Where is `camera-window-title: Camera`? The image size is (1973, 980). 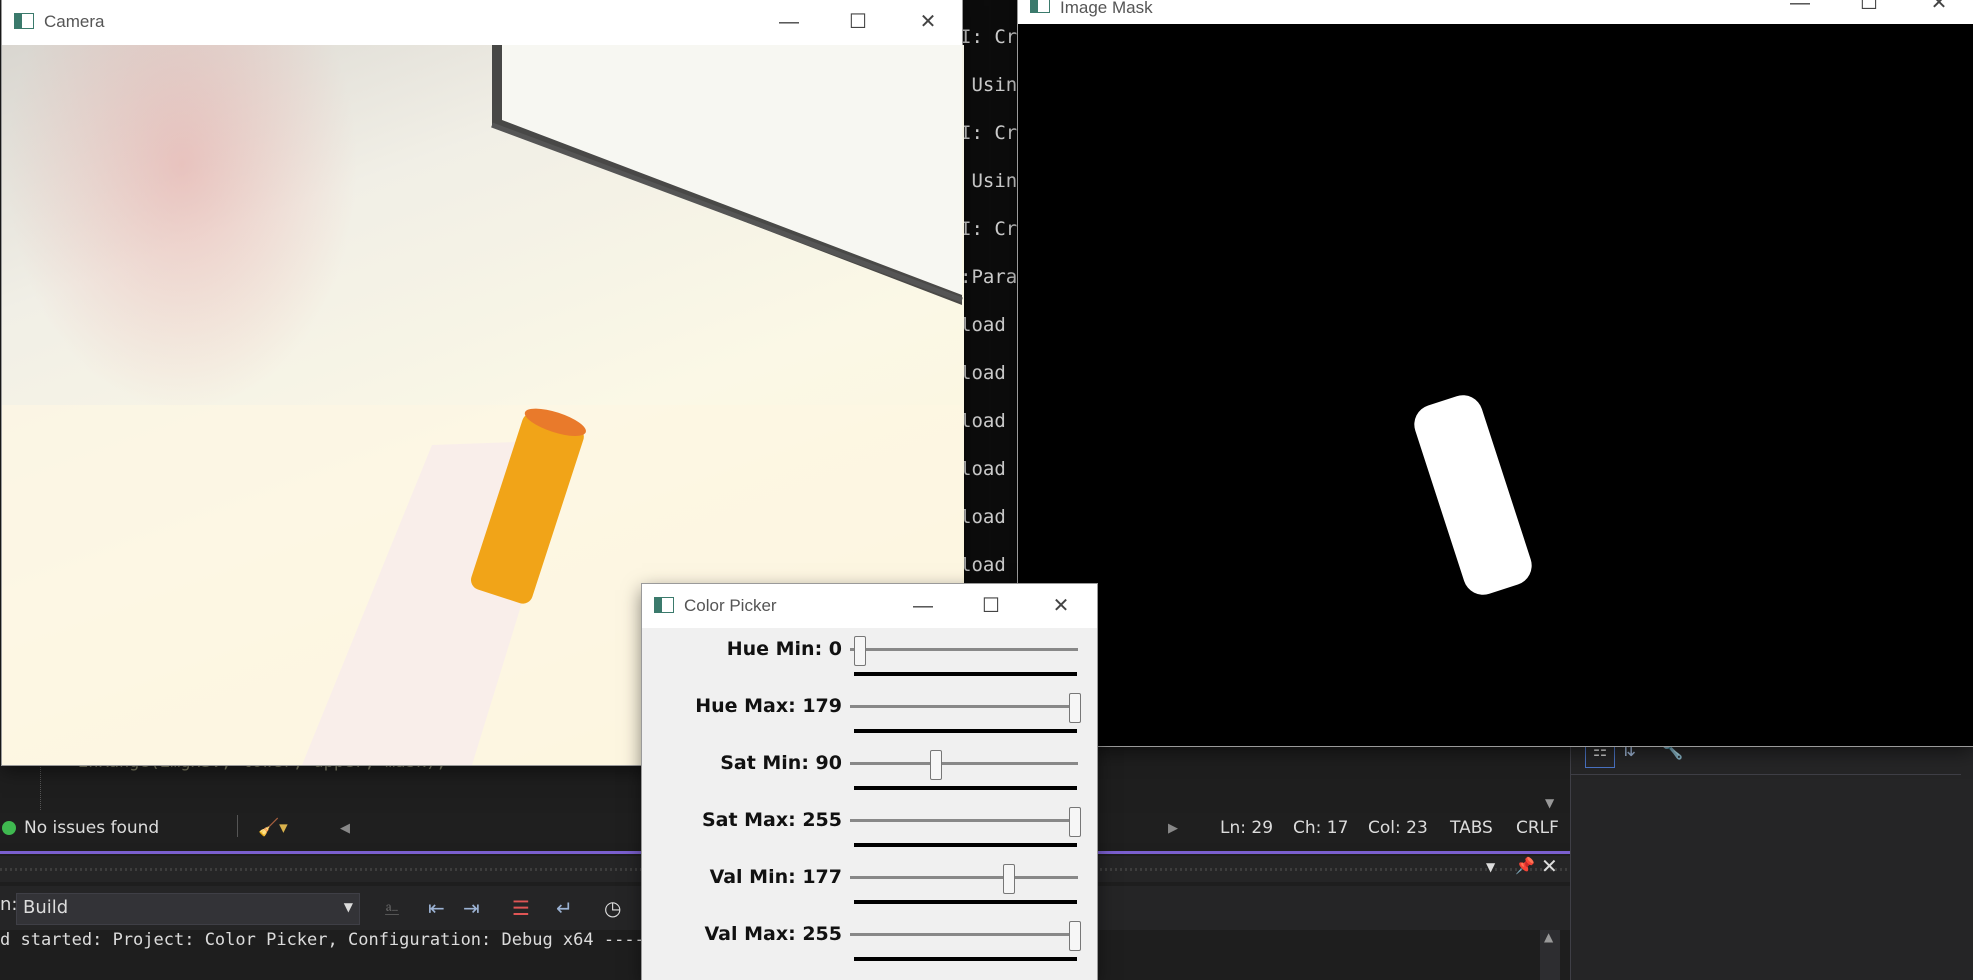 camera-window-title: Camera is located at coordinates (74, 21).